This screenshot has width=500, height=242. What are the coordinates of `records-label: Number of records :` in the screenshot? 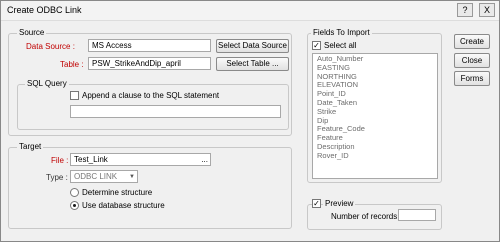 It's located at (366, 216).